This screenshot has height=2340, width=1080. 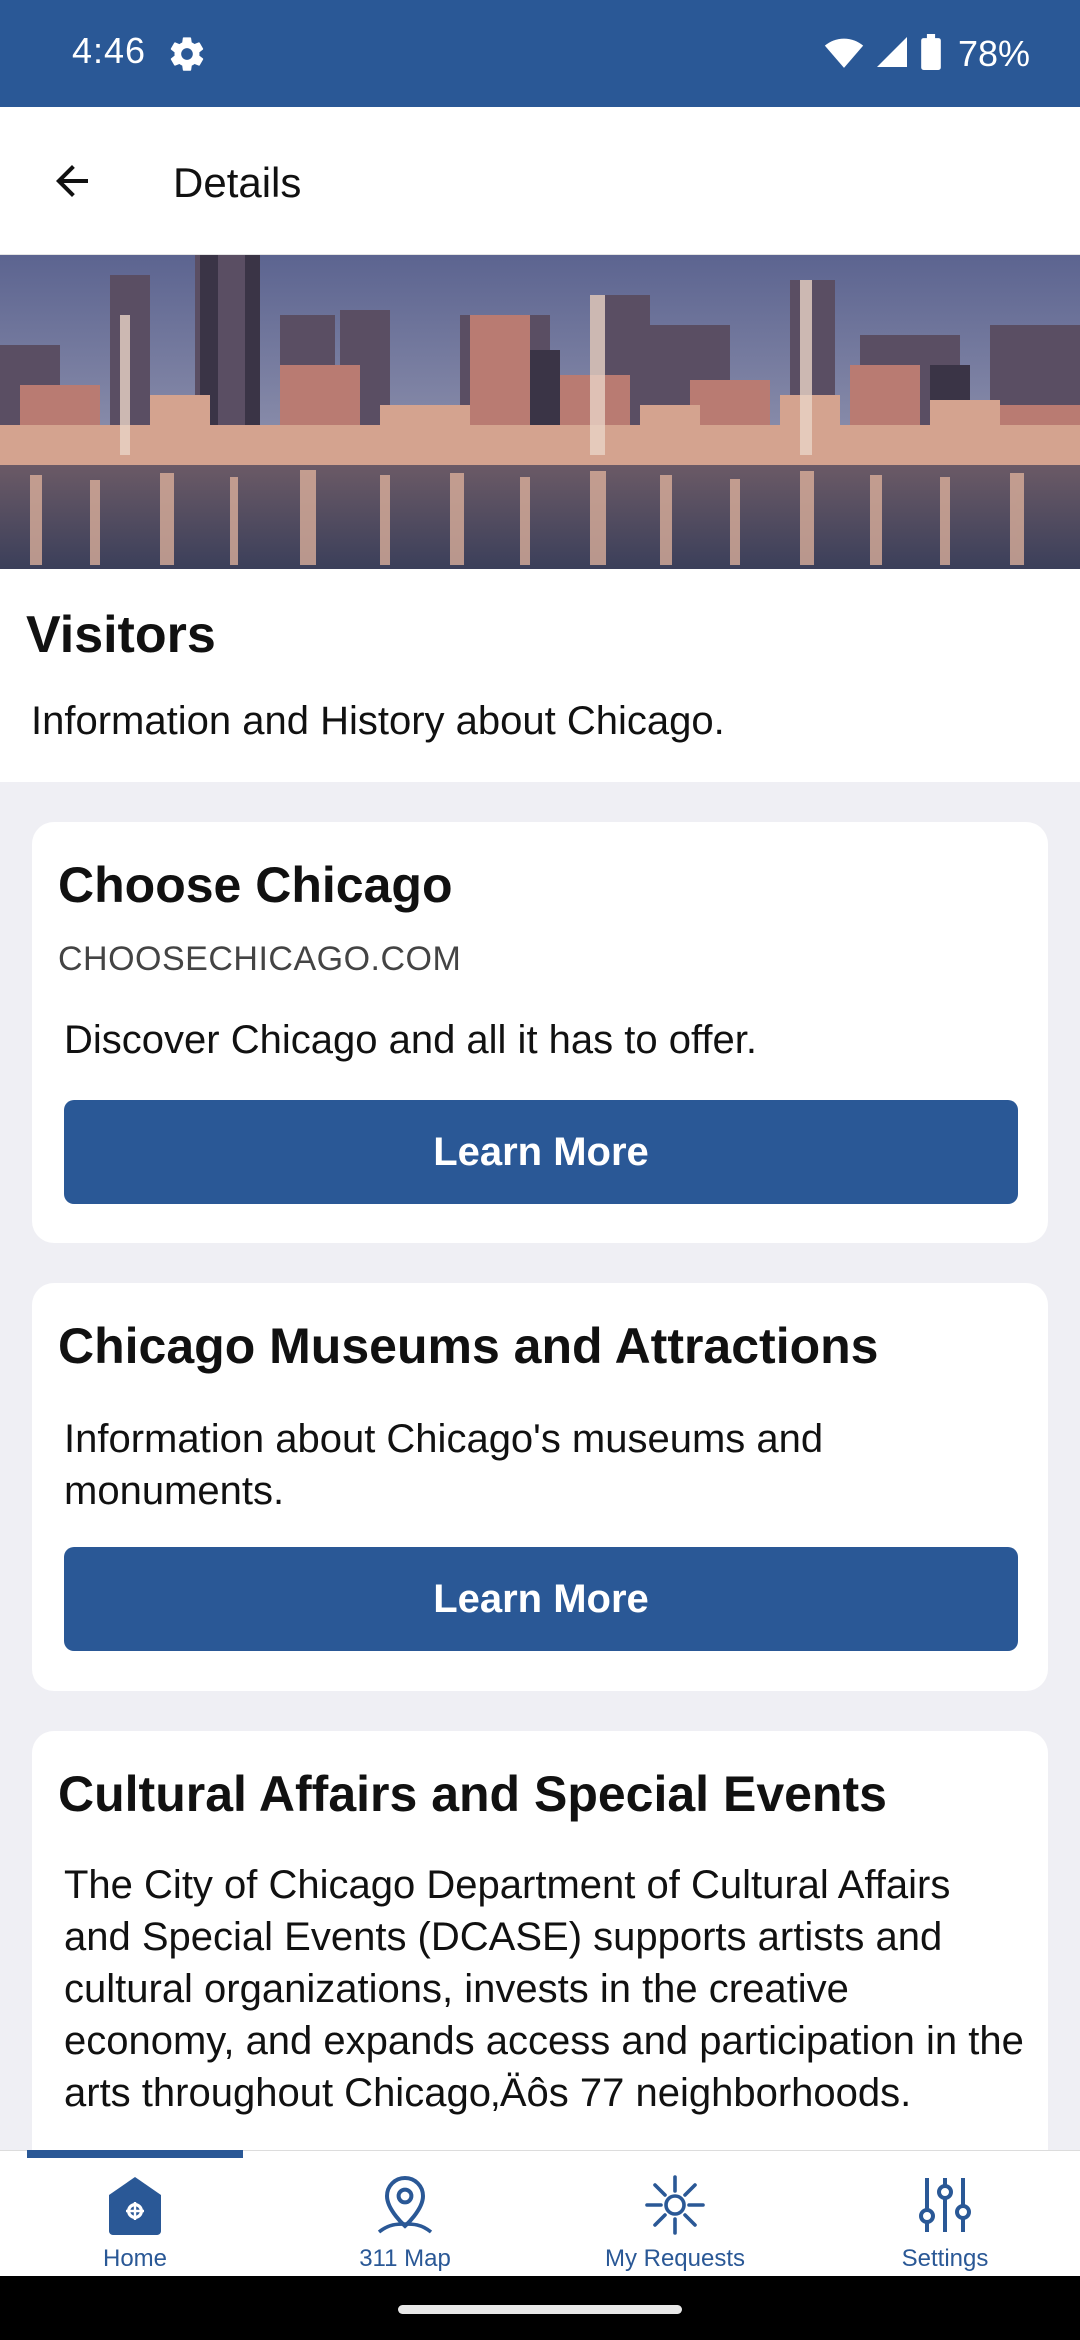 I want to click on section-title: Visitors, so click(x=121, y=635).